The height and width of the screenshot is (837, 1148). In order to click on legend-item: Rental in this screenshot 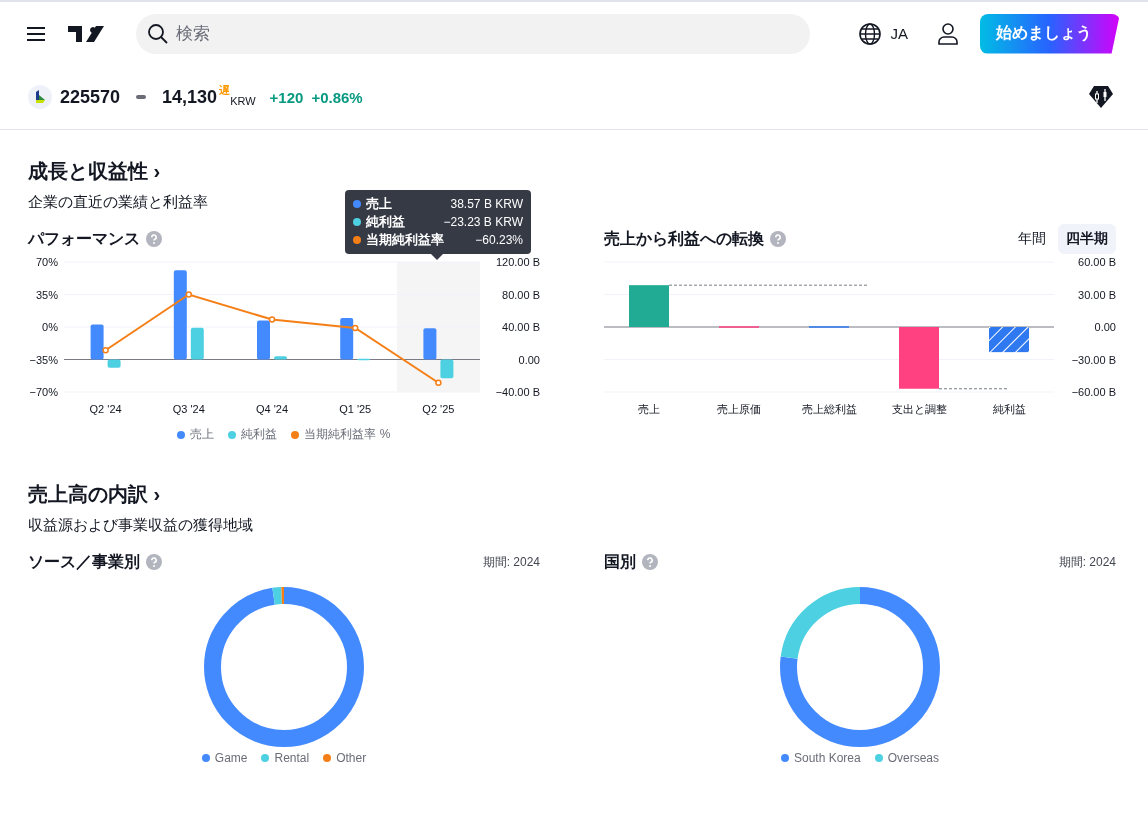, I will do `click(285, 758)`.